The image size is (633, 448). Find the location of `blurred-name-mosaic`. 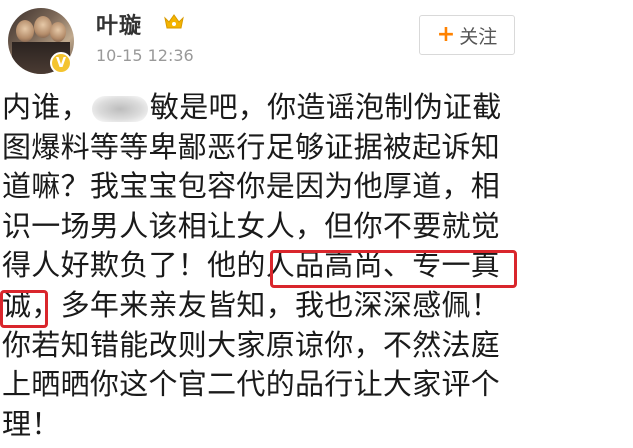

blurred-name-mosaic is located at coordinates (119, 109).